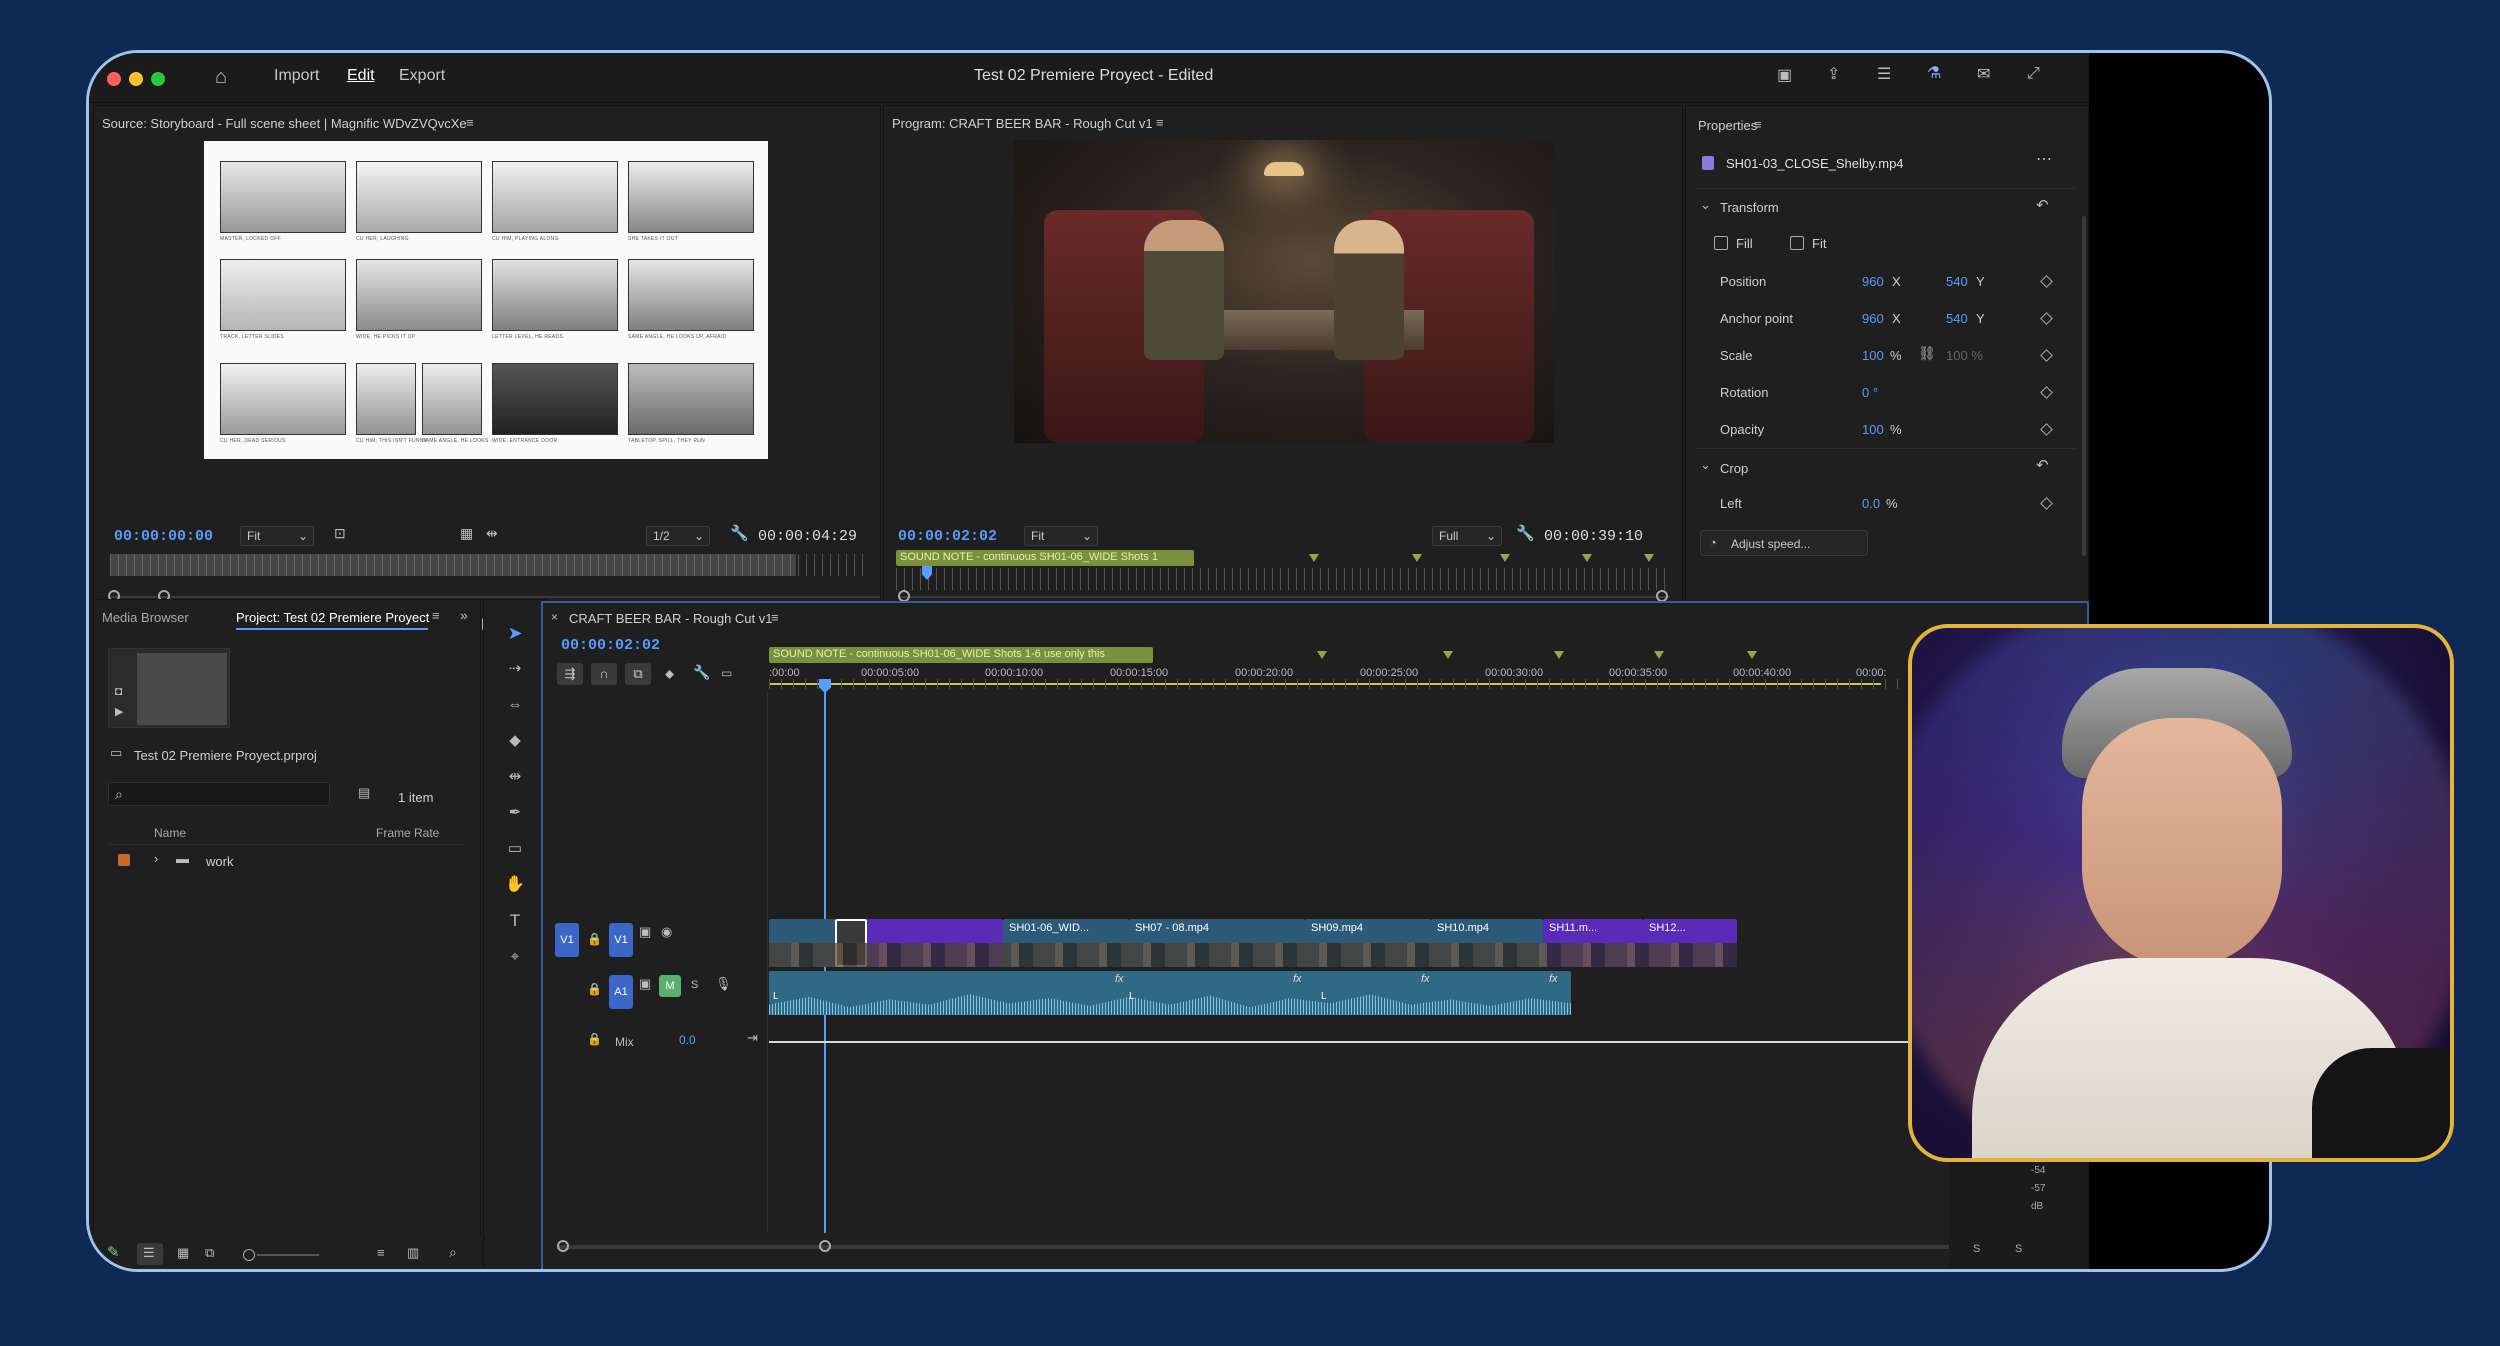  What do you see at coordinates (666, 931) in the screenshot?
I see `eye-icon: ◉` at bounding box center [666, 931].